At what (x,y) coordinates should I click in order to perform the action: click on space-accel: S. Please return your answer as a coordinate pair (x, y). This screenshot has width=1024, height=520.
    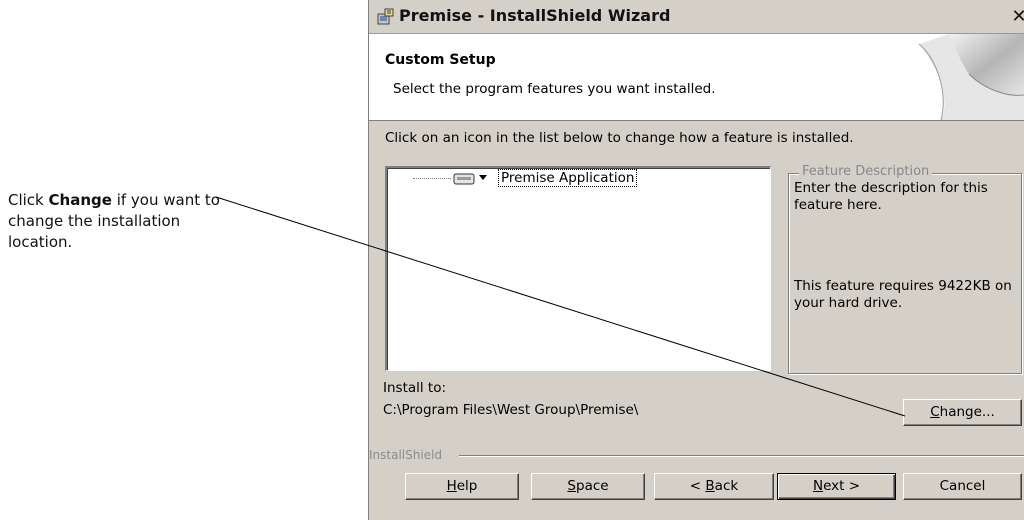
    Looking at the image, I should click on (571, 486).